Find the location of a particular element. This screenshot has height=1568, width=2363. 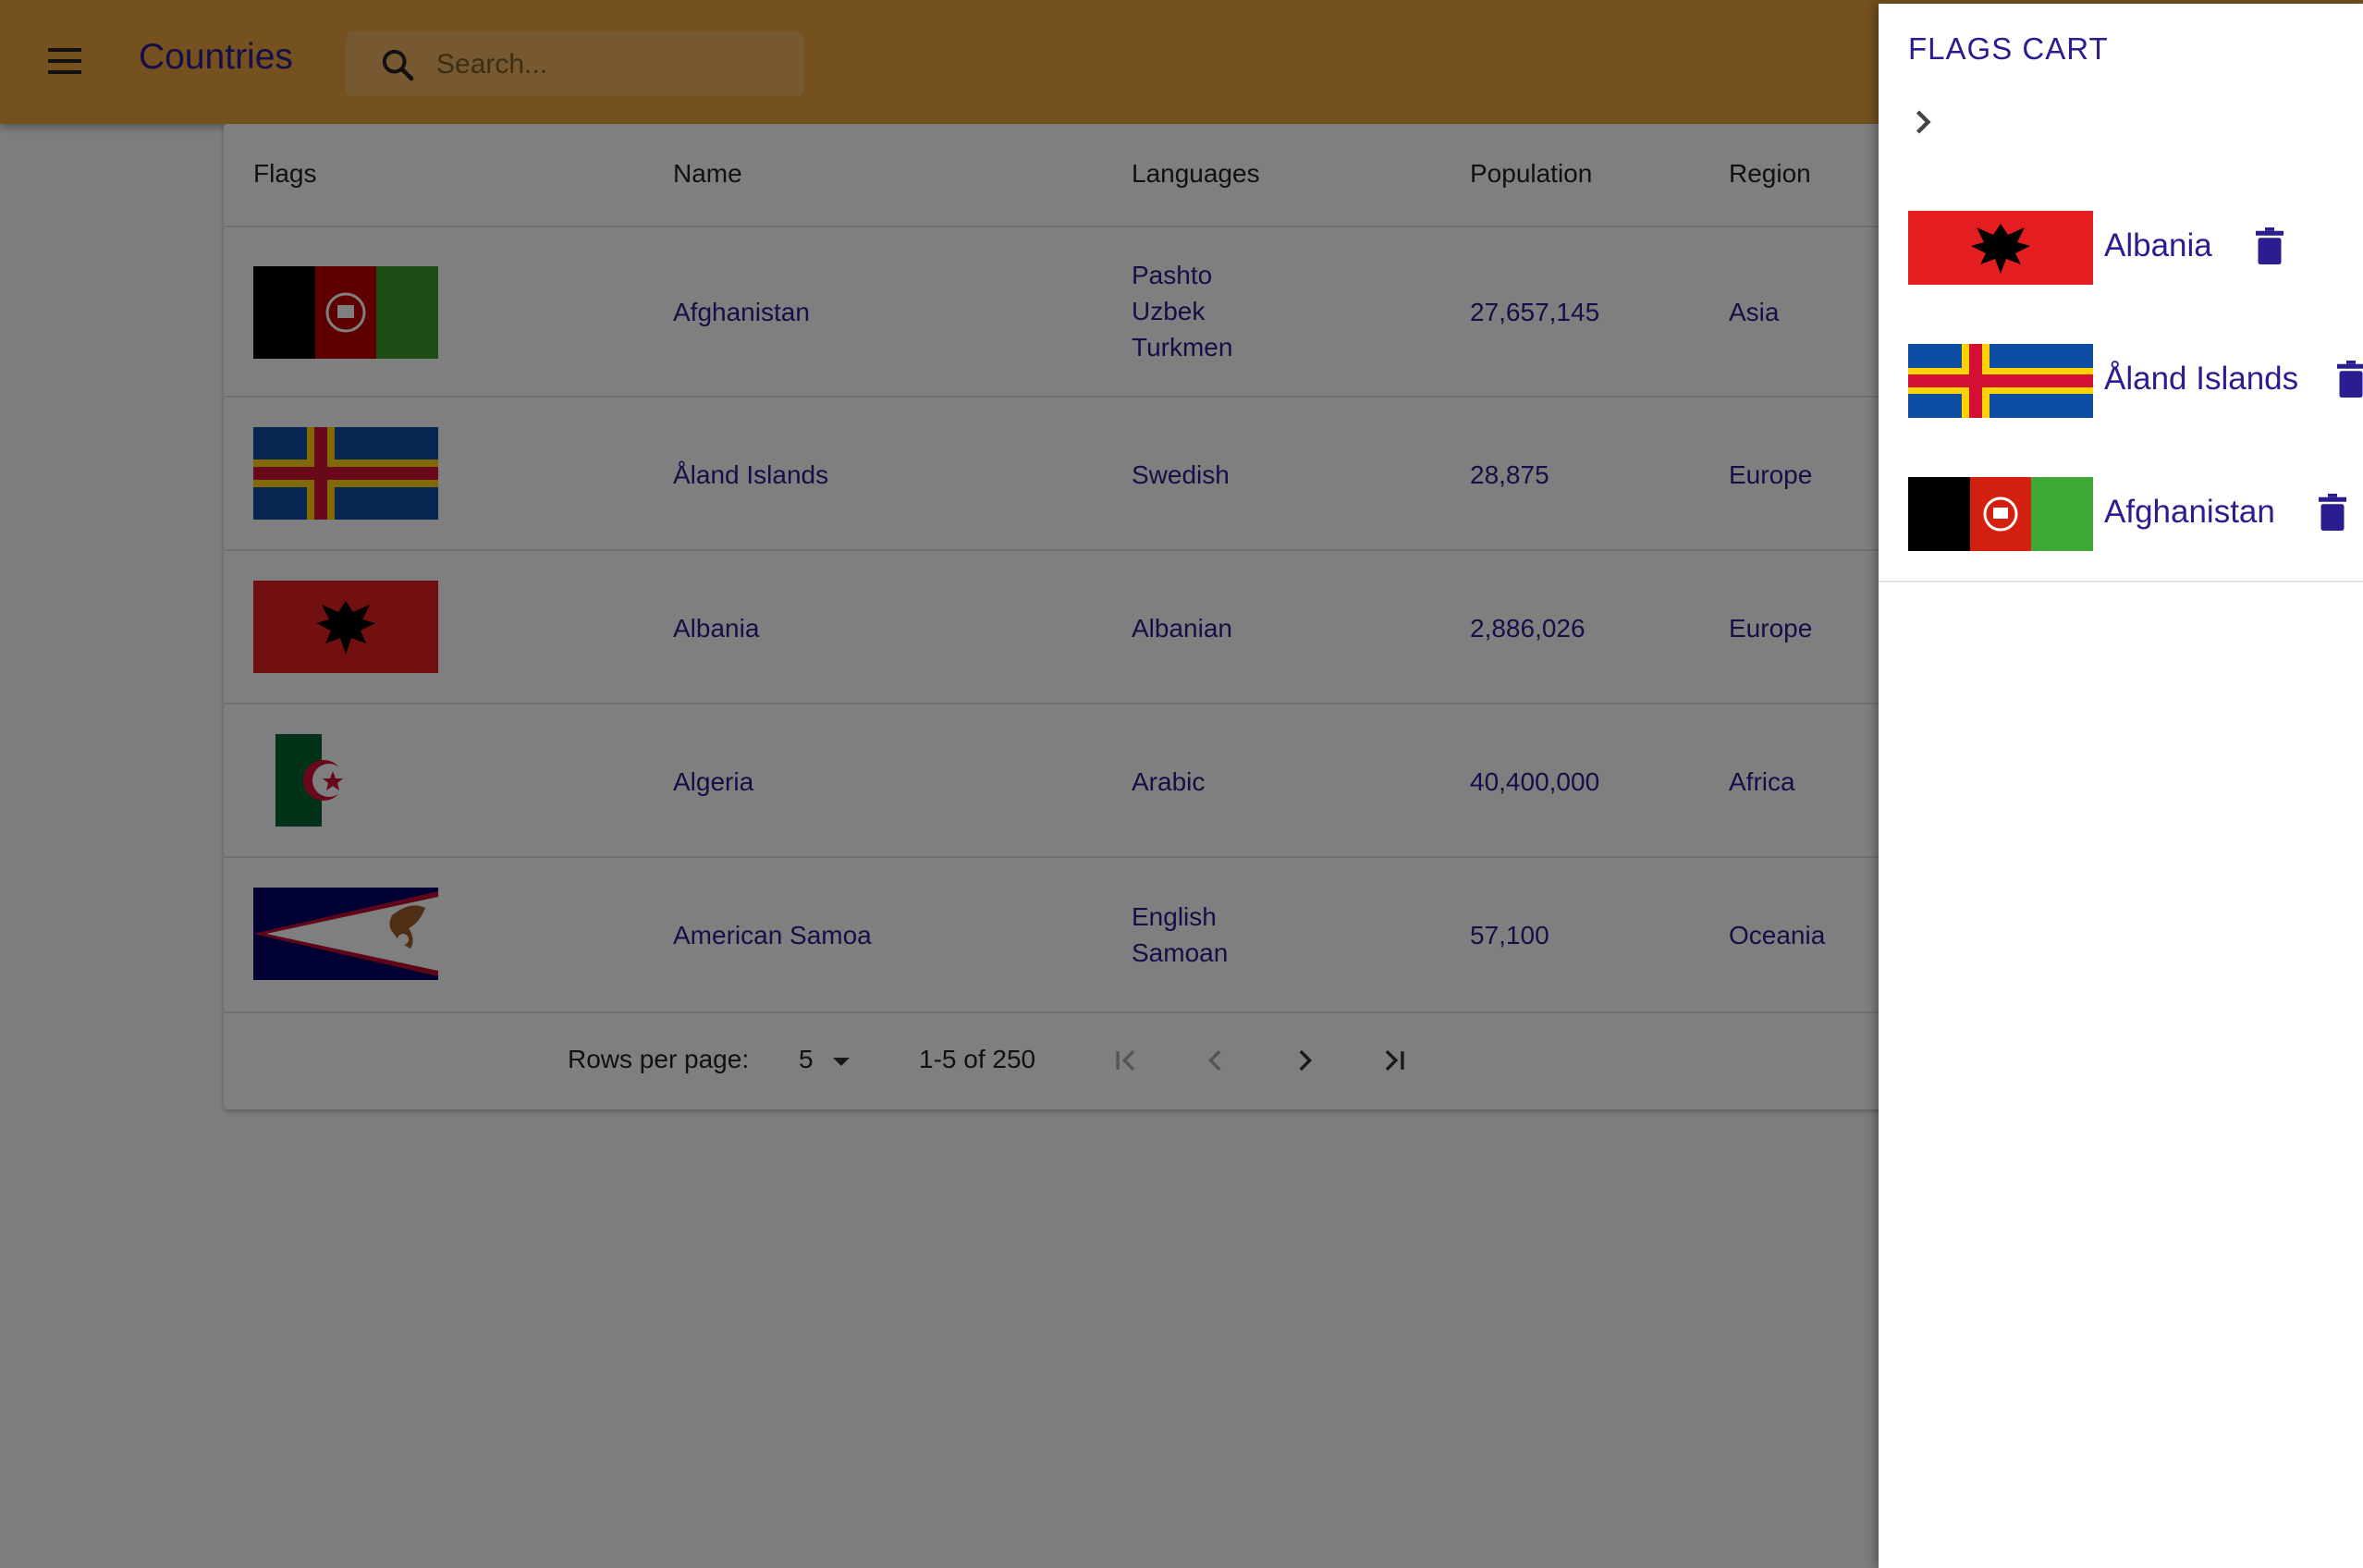

cart-item: Åland Islands is located at coordinates (2135, 381).